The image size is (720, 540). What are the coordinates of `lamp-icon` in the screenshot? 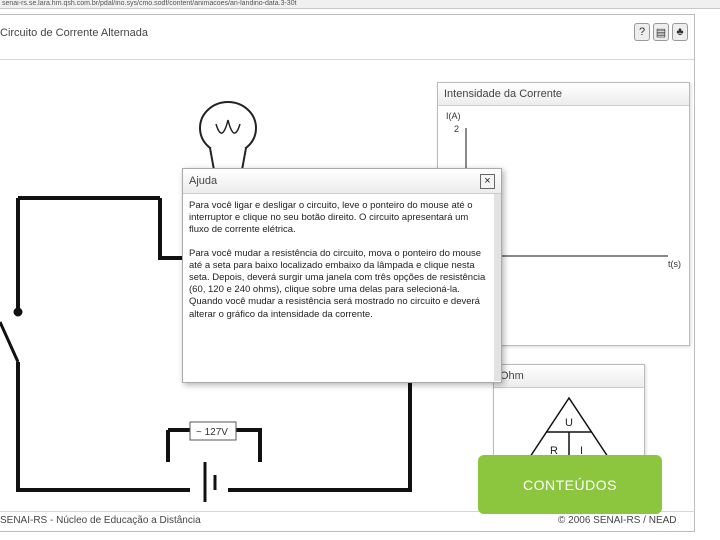 It's located at (228, 136).